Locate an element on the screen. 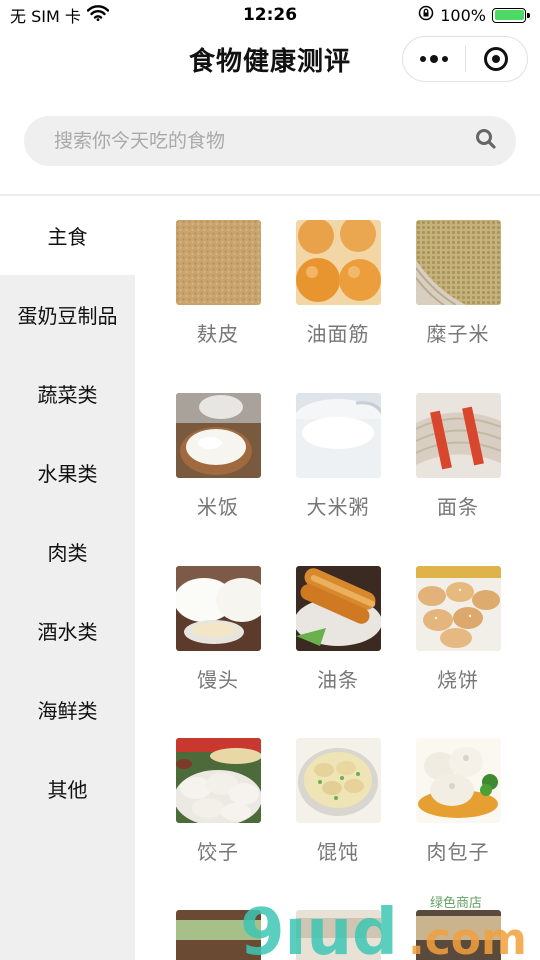  food-name: 饺子 is located at coordinates (218, 852).